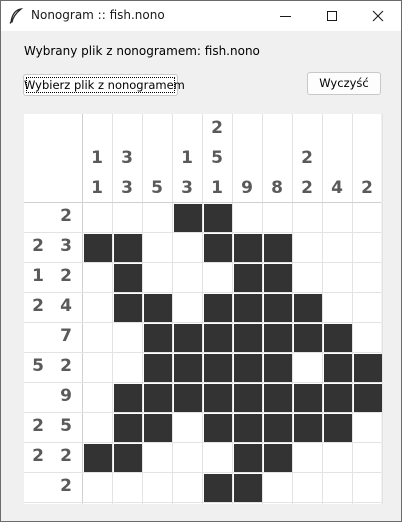 Image resolution: width=402 pixels, height=522 pixels. Describe the element at coordinates (104, 85) in the screenshot. I see `choose-file-button: Wybierz plik z nonogramem` at that location.